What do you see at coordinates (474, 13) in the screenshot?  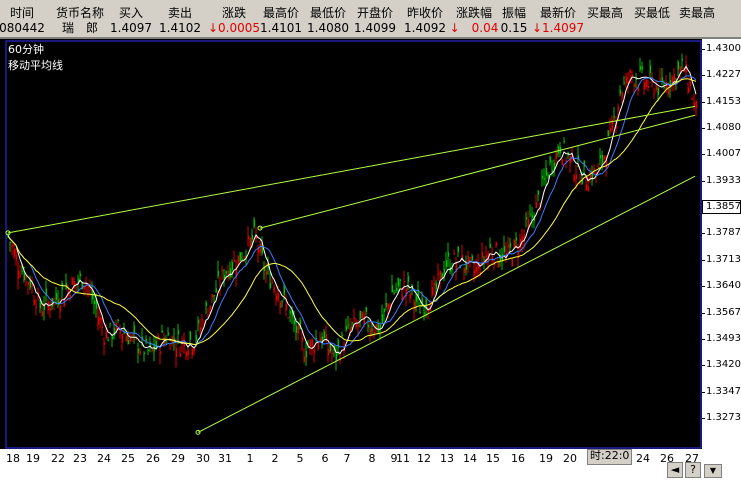 I see `header-col-9-label: 涨跌幅` at bounding box center [474, 13].